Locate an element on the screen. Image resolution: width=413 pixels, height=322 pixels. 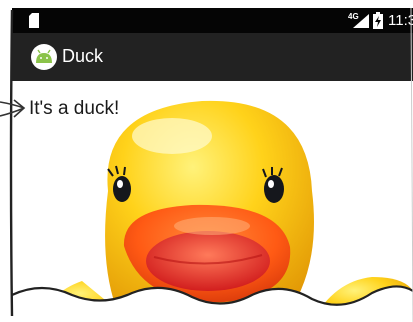
signal-icon is located at coordinates (361, 21).